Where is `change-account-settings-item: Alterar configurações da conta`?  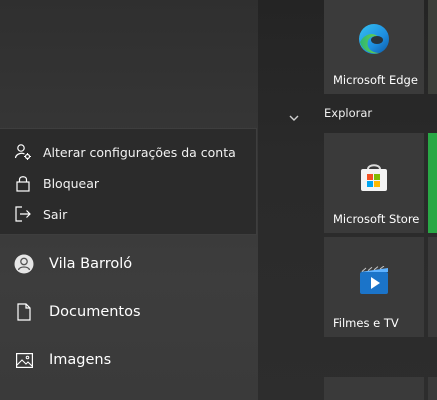 change-account-settings-item: Alterar configurações da conta is located at coordinates (128, 152).